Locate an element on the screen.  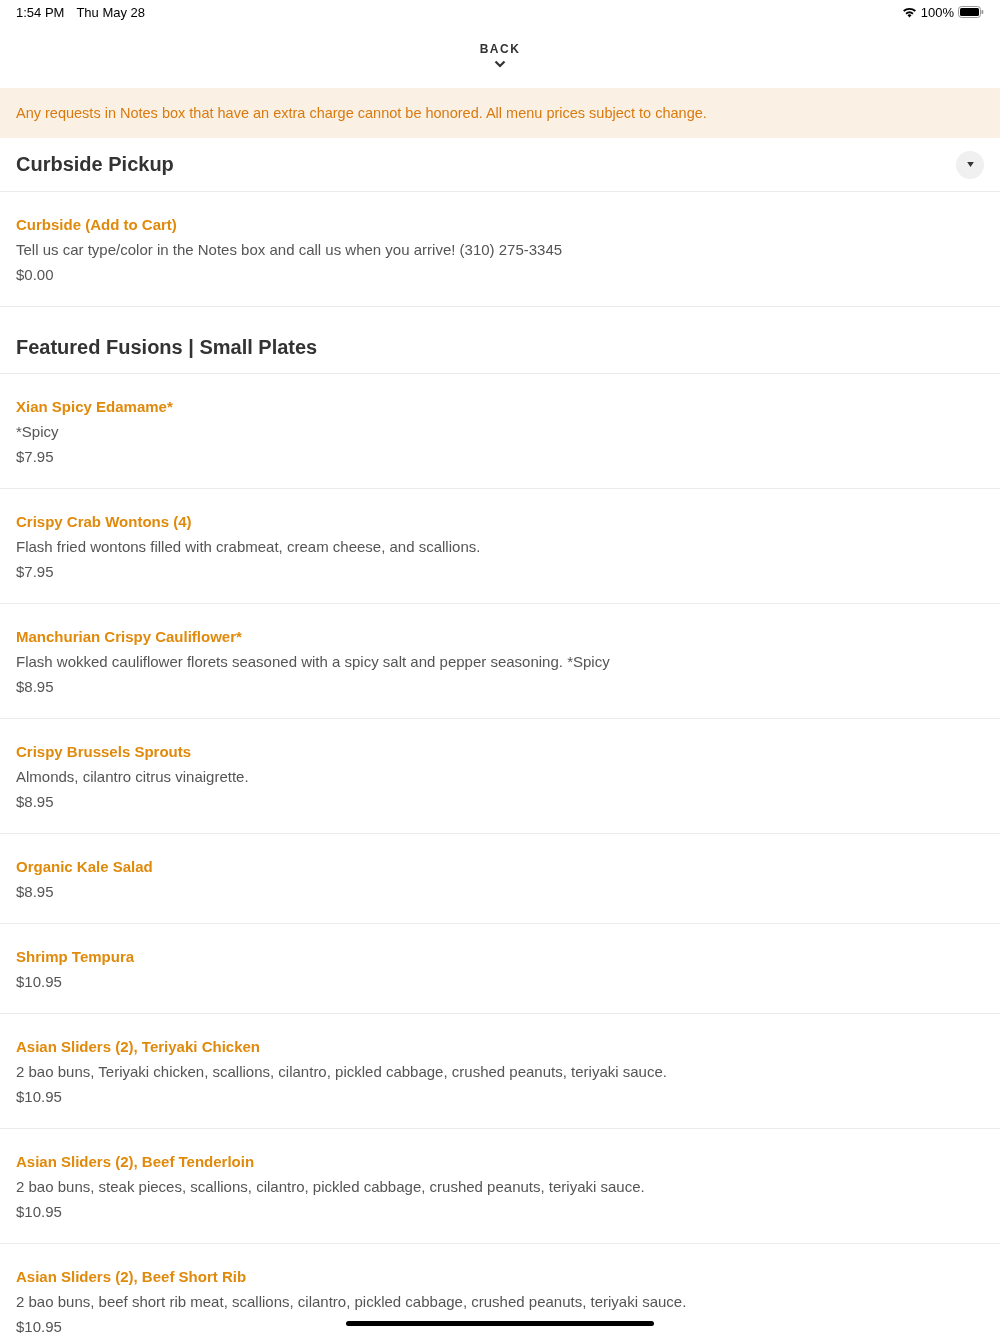
item-name-link: Manchurian Crispy Cauliflower* is located at coordinates (129, 636).